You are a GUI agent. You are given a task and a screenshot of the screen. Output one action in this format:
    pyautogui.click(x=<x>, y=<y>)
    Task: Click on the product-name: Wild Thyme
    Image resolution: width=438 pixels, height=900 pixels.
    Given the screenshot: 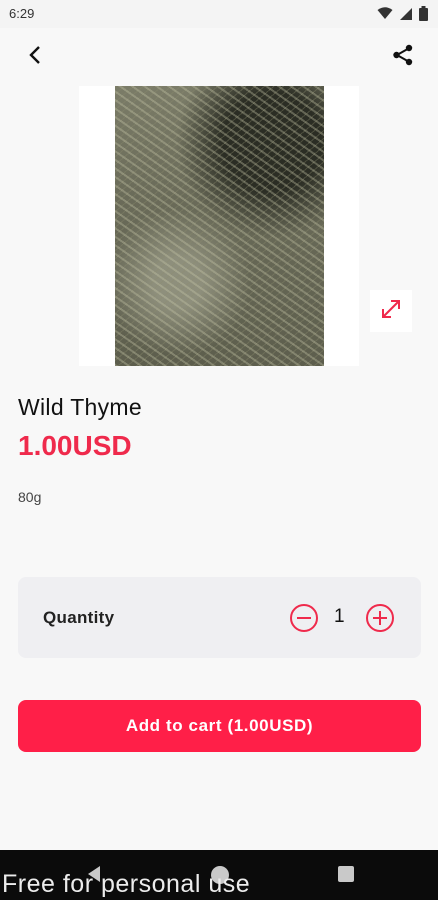 What is the action you would take?
    pyautogui.click(x=80, y=407)
    